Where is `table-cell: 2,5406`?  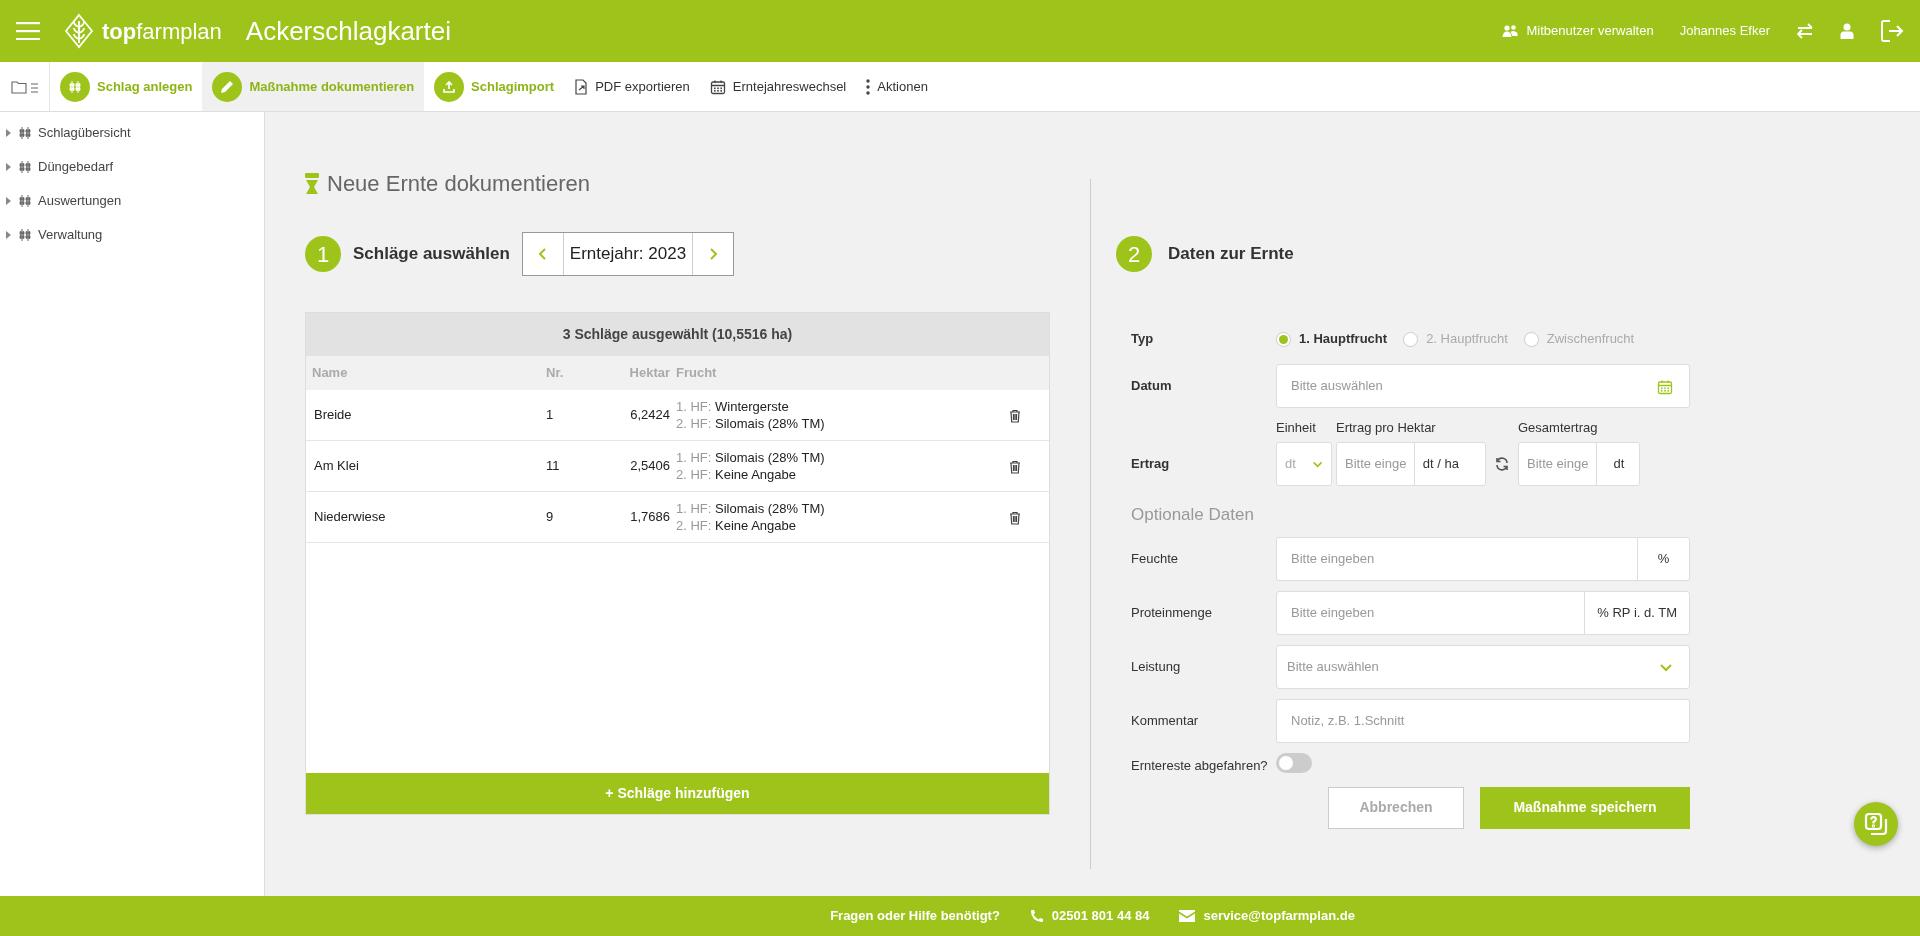 table-cell: 2,5406 is located at coordinates (650, 466).